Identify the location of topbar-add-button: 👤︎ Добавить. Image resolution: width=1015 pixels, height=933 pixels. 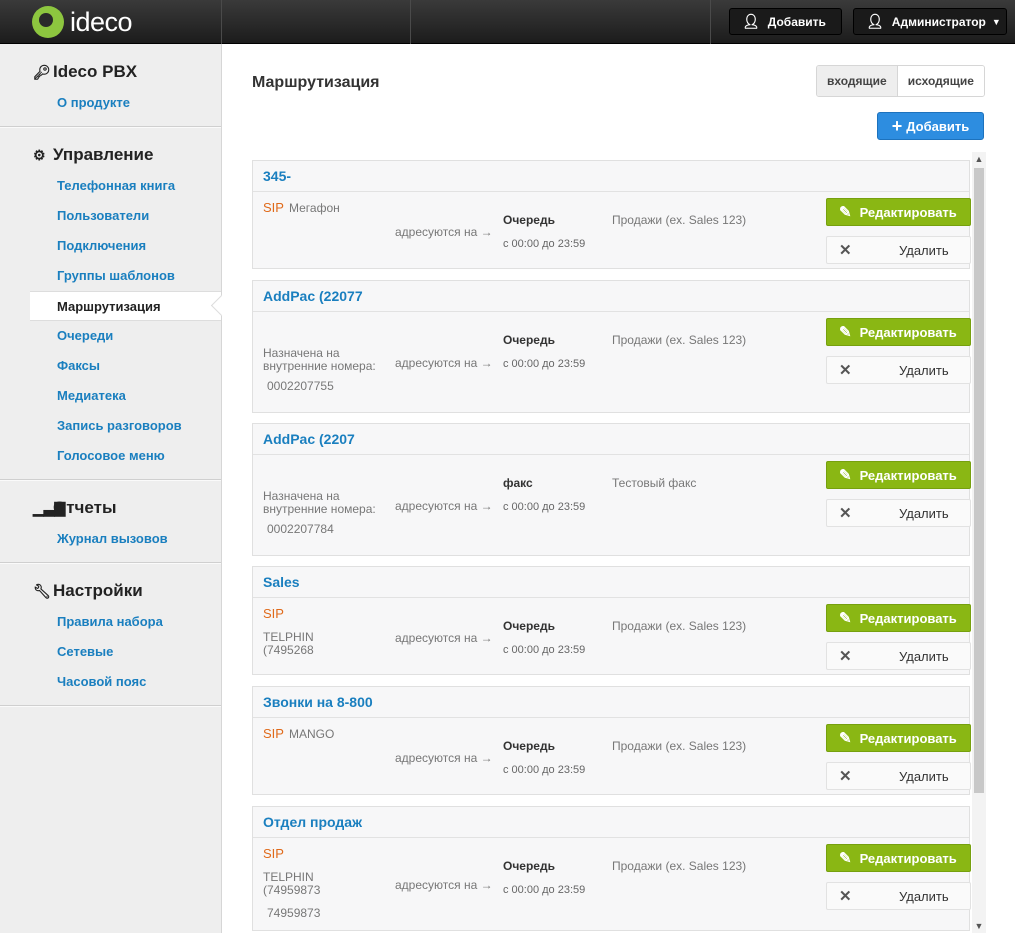
(785, 21).